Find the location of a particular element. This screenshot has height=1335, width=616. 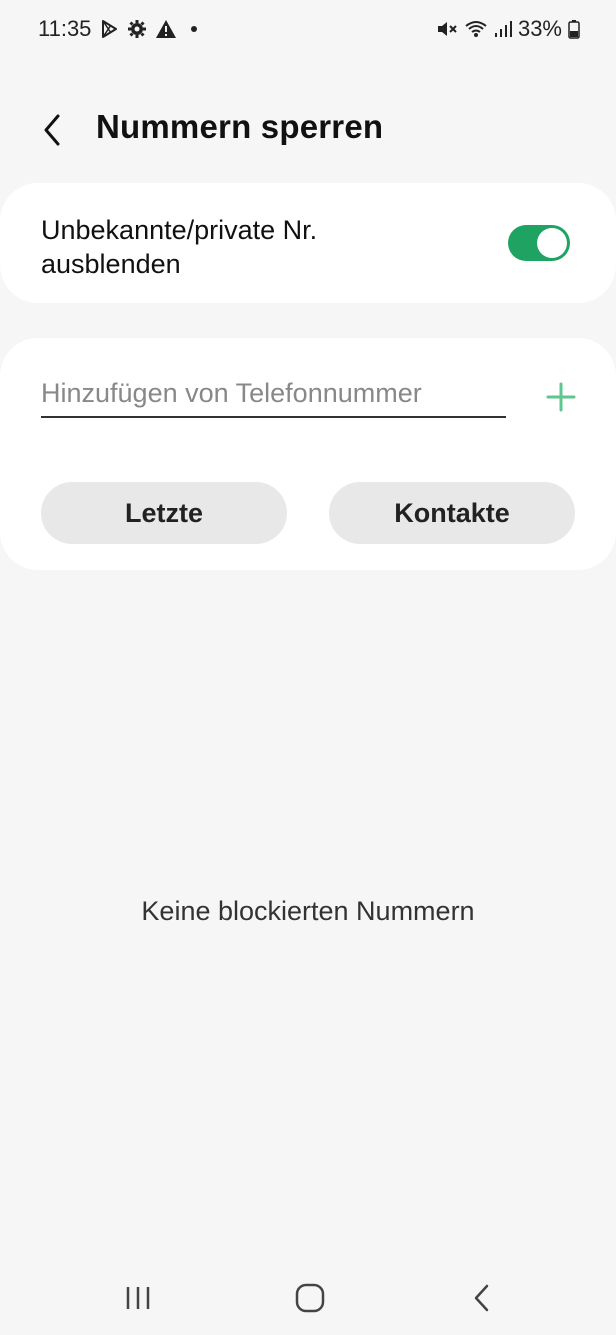

plus-icon is located at coordinates (561, 397).